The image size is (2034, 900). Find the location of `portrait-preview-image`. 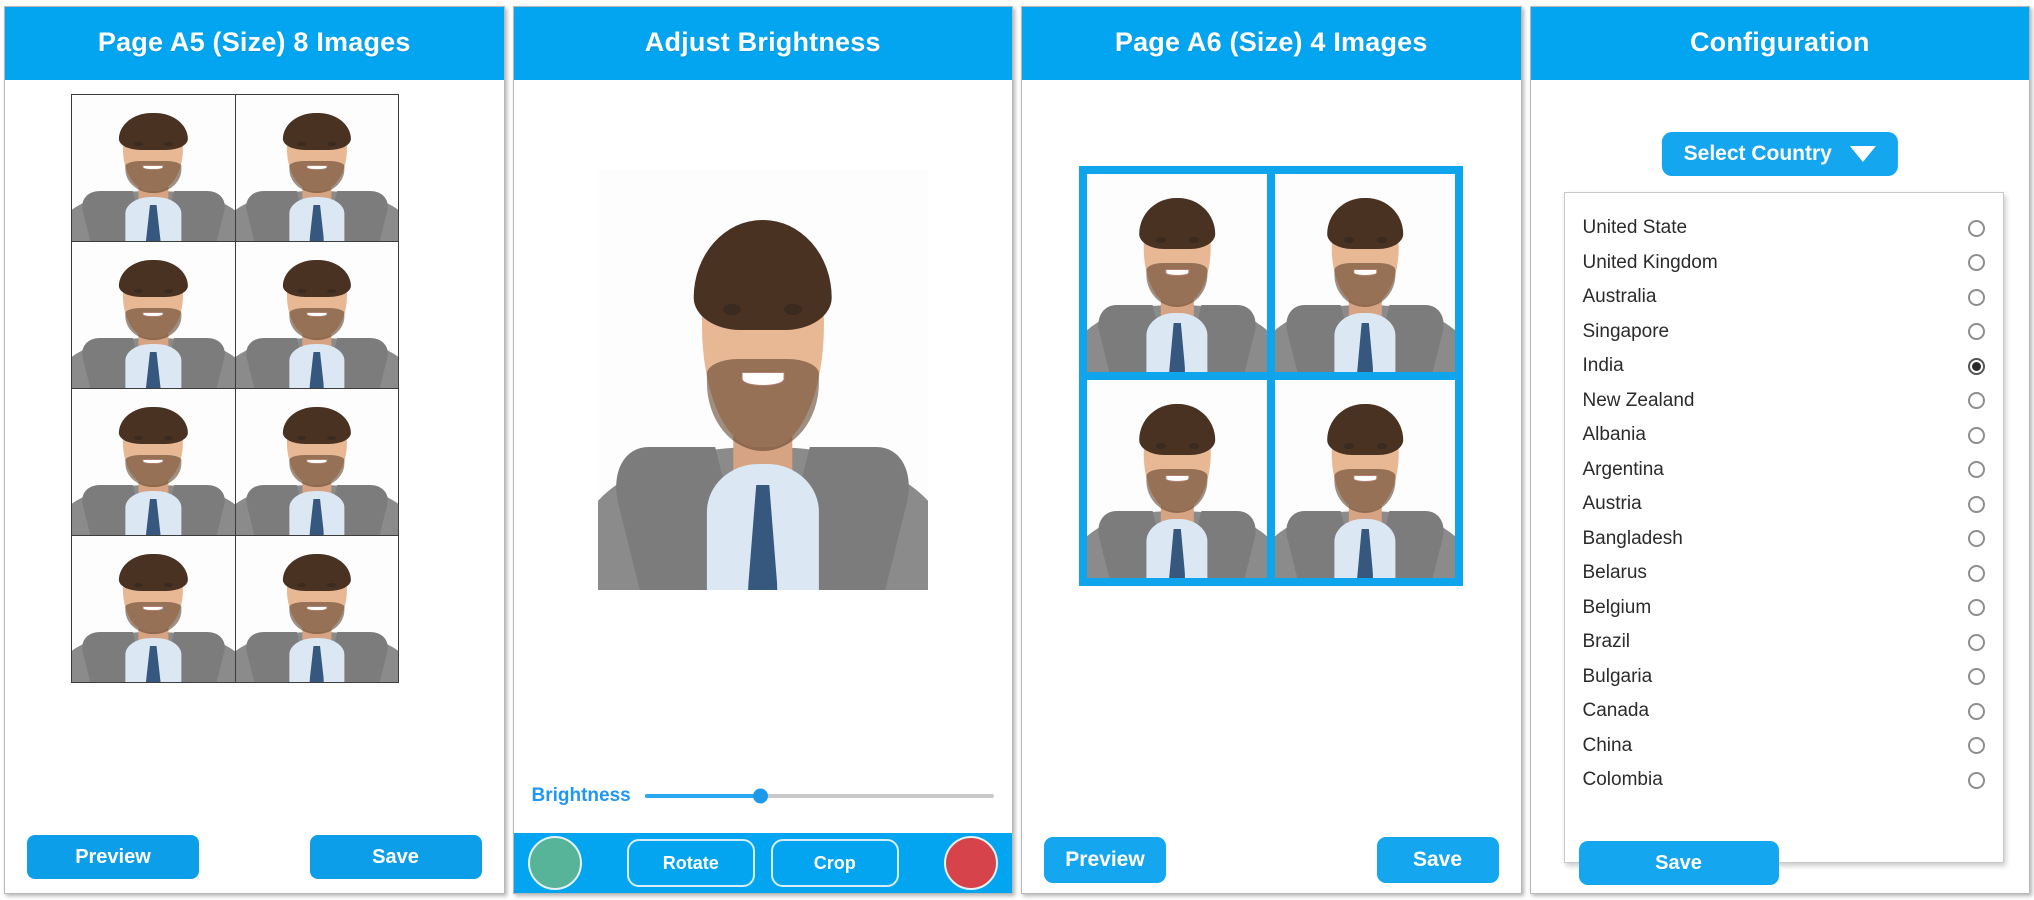

portrait-preview-image is located at coordinates (762, 380).